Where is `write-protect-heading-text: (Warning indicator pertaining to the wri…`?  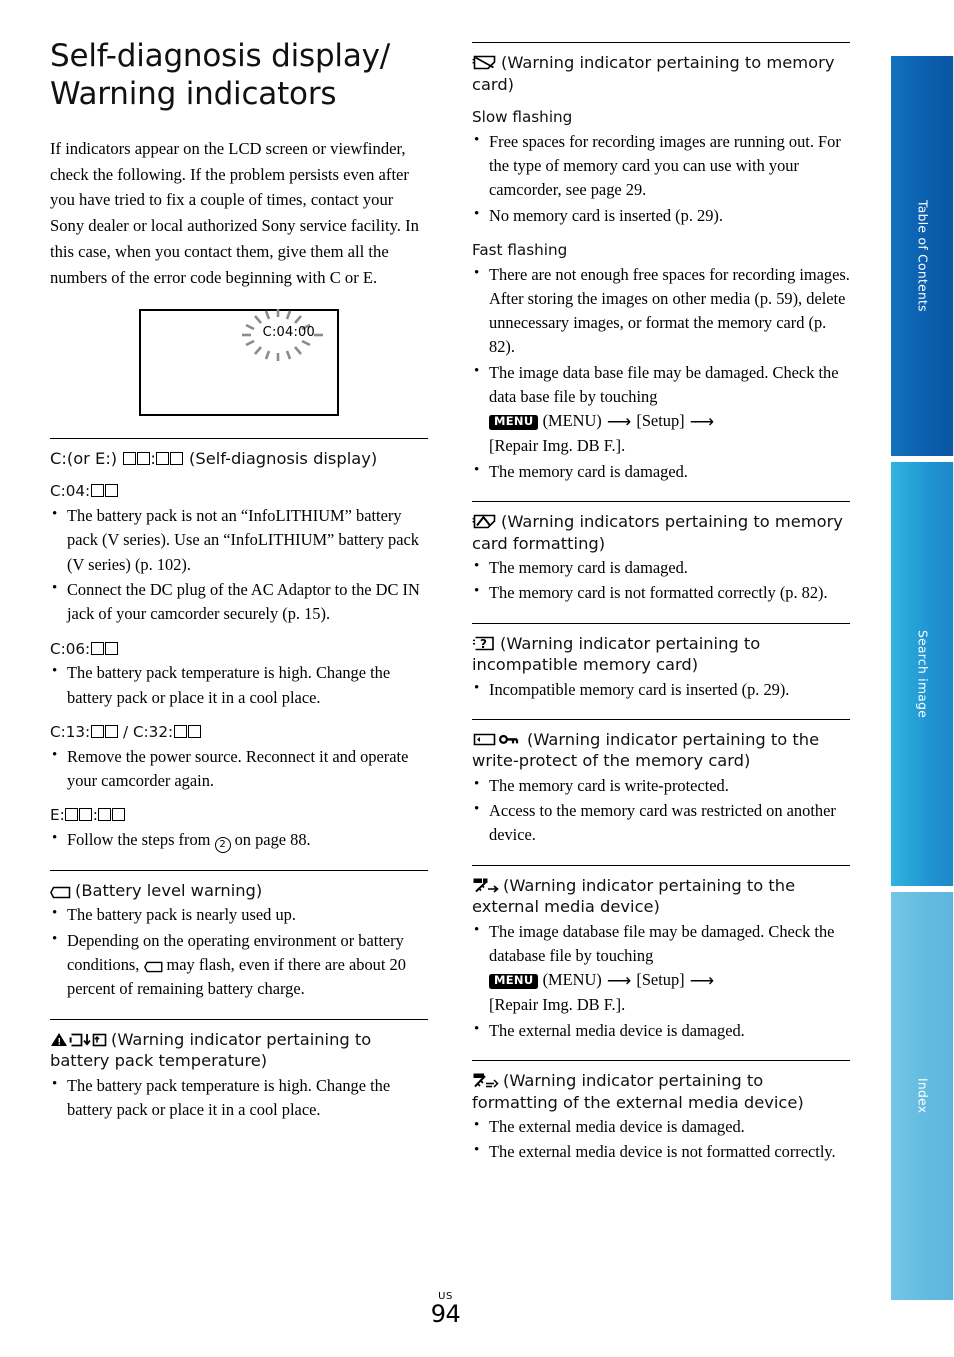
write-protect-heading-text: (Warning indicator pertaining to the wri… is located at coordinates (646, 750).